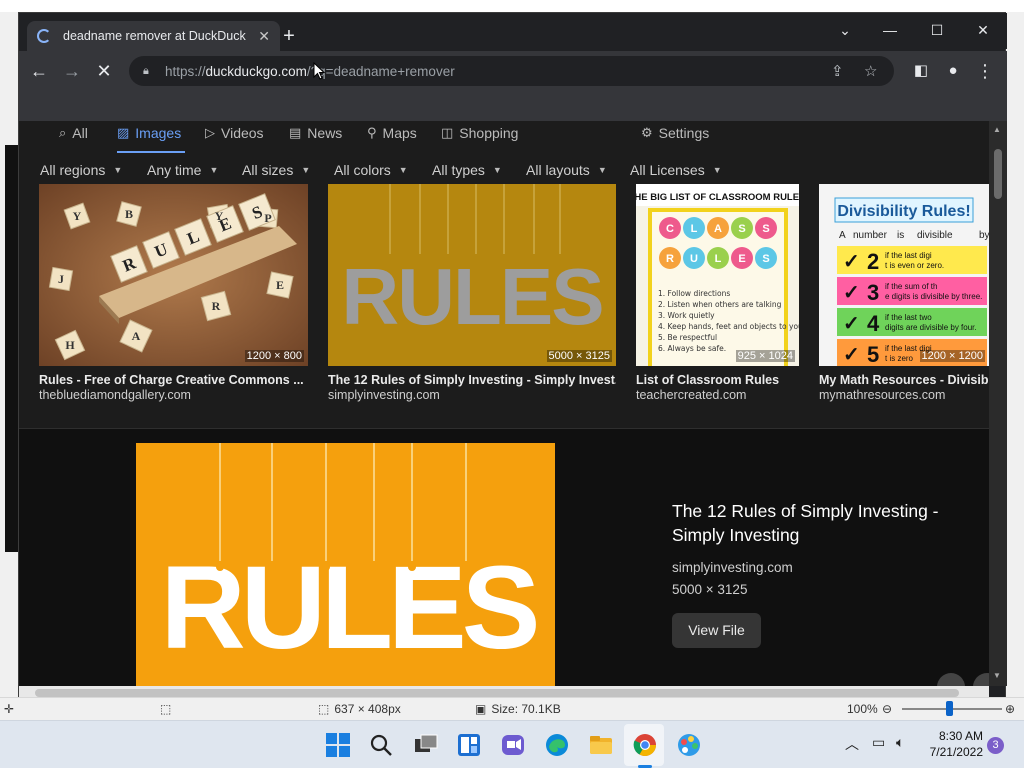 This screenshot has height=768, width=1024. I want to click on filter-regions: All regions ▼, so click(81, 170).